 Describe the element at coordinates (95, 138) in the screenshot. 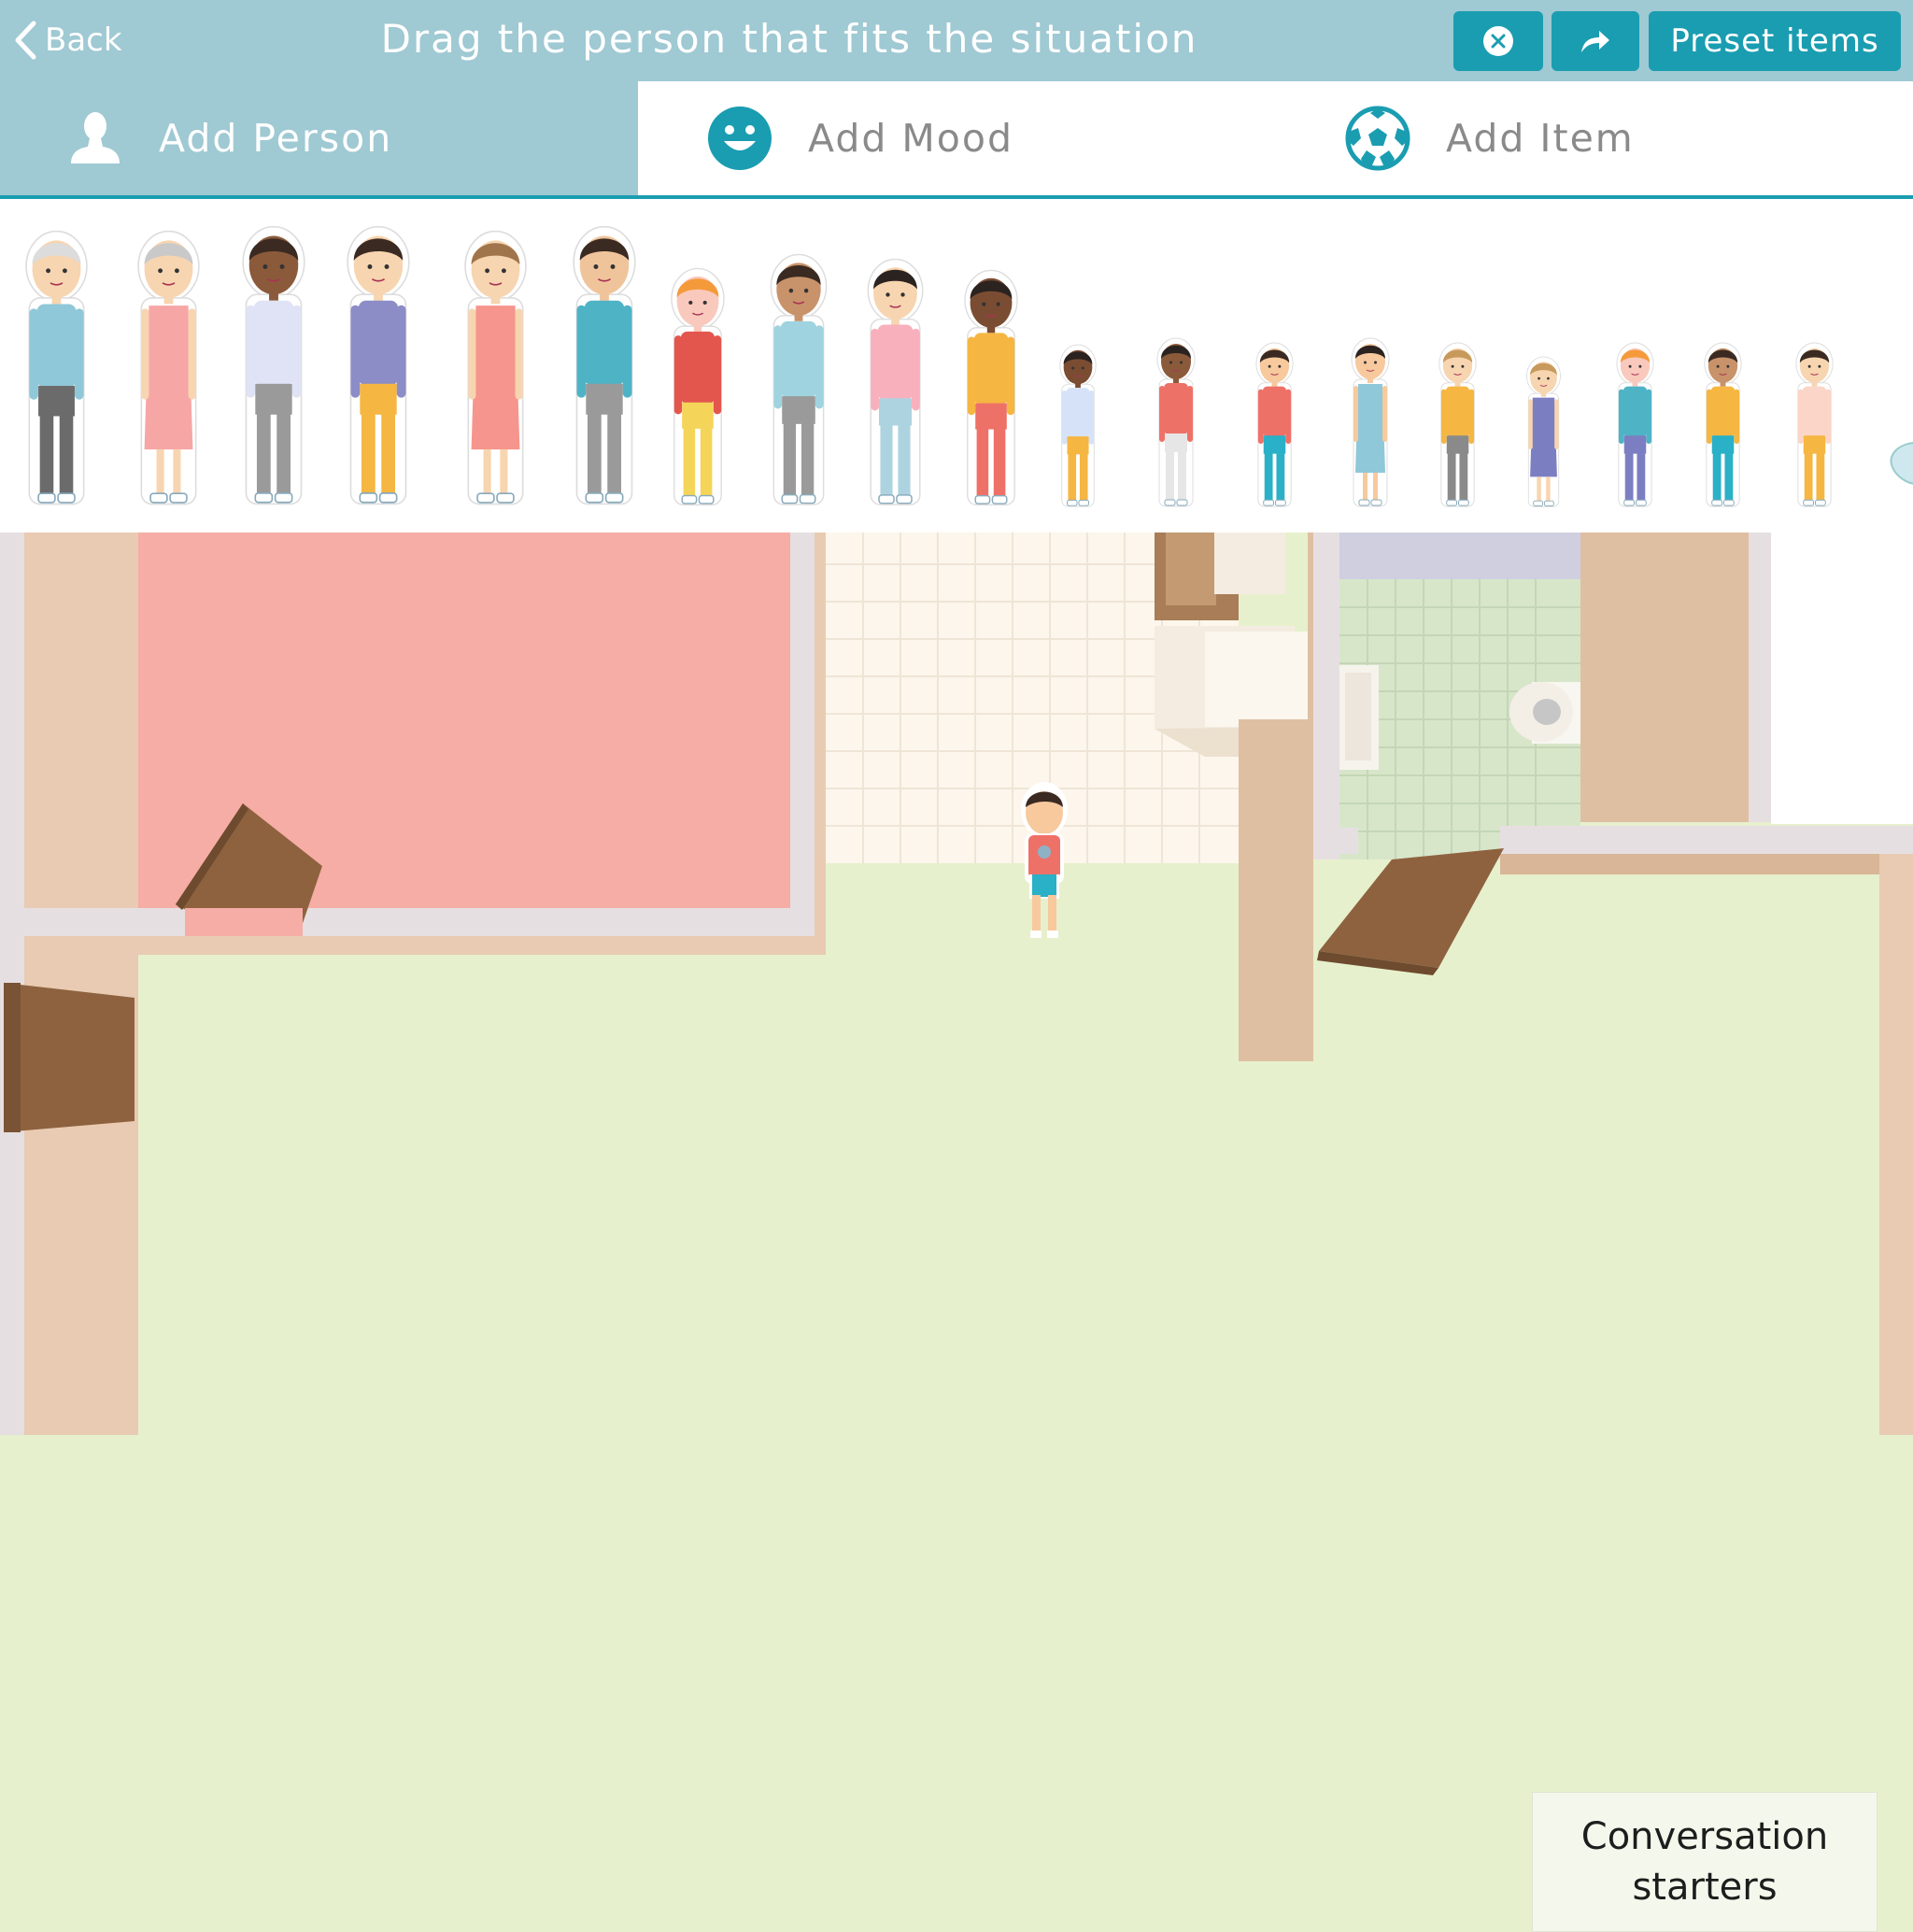

I see `person-icon` at that location.